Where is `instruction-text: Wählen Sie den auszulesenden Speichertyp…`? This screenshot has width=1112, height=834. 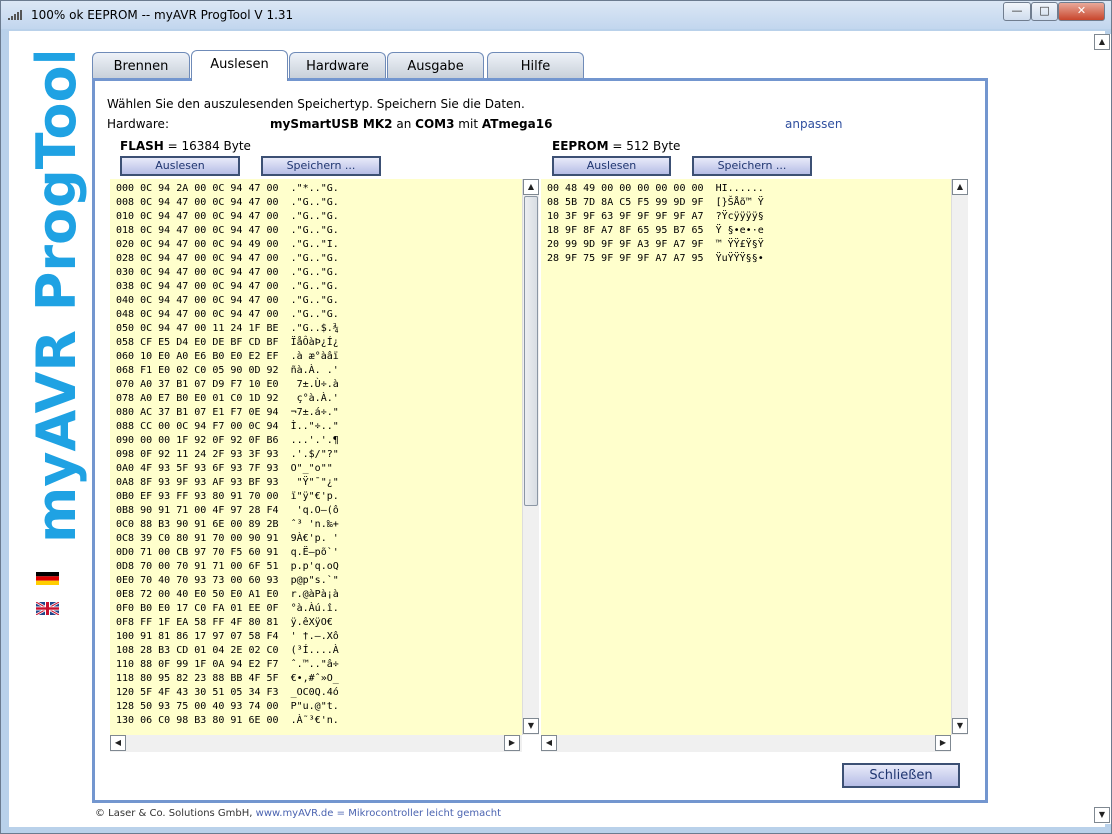
instruction-text: Wählen Sie den auszulesenden Speichertyp… is located at coordinates (316, 104).